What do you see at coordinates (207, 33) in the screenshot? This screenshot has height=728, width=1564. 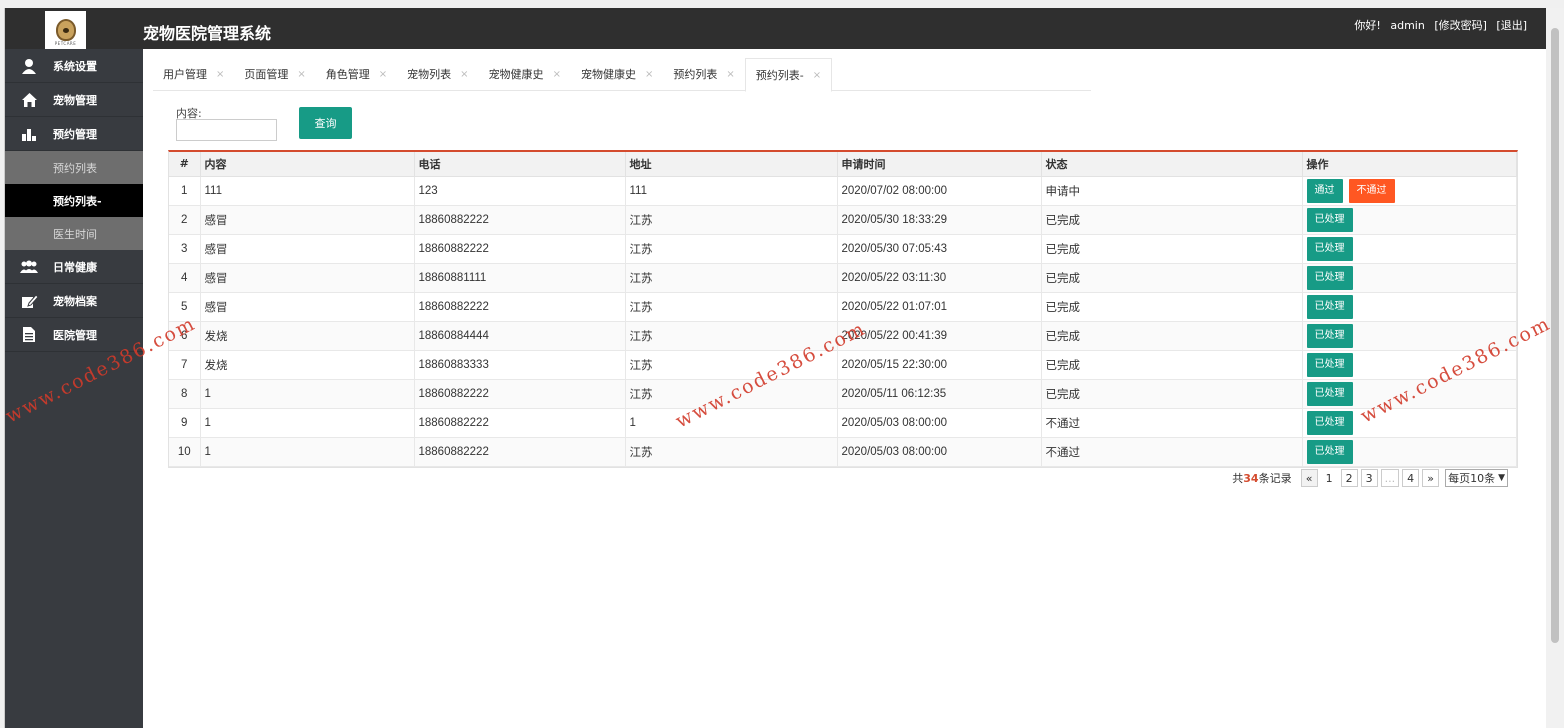 I see `app-title: 宠物医院管理系统` at bounding box center [207, 33].